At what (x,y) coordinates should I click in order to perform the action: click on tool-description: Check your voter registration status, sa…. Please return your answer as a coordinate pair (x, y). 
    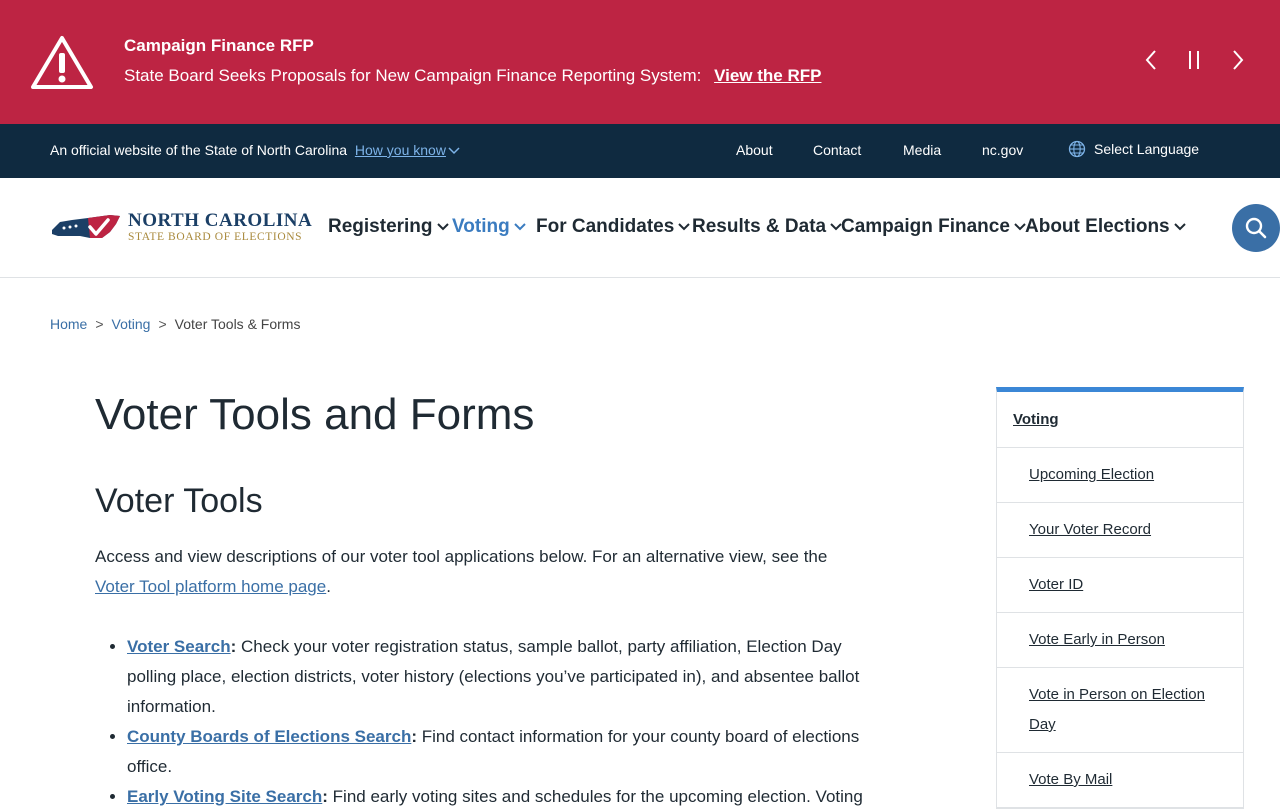
    Looking at the image, I should click on (493, 676).